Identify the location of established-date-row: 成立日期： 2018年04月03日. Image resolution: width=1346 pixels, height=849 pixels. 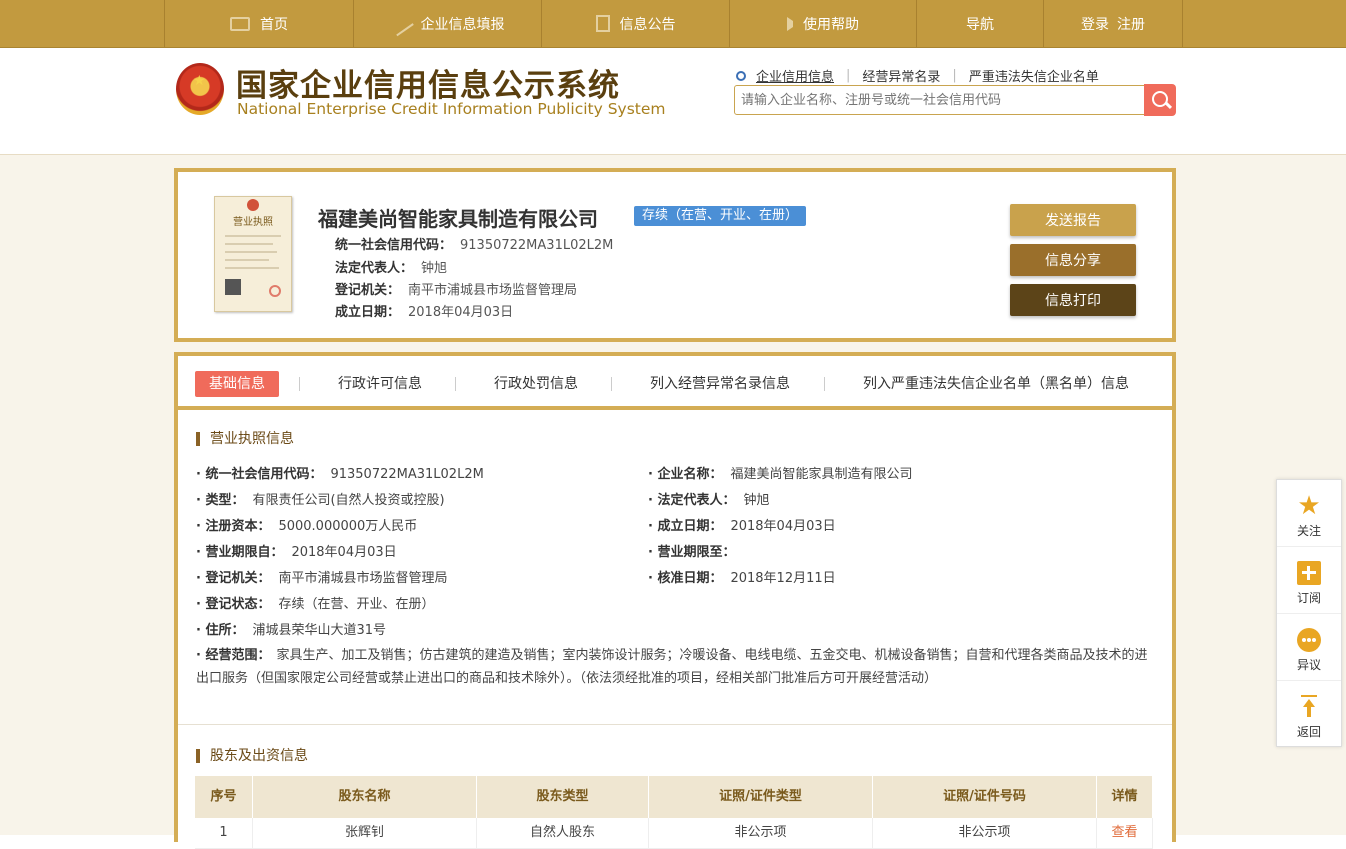
(424, 312).